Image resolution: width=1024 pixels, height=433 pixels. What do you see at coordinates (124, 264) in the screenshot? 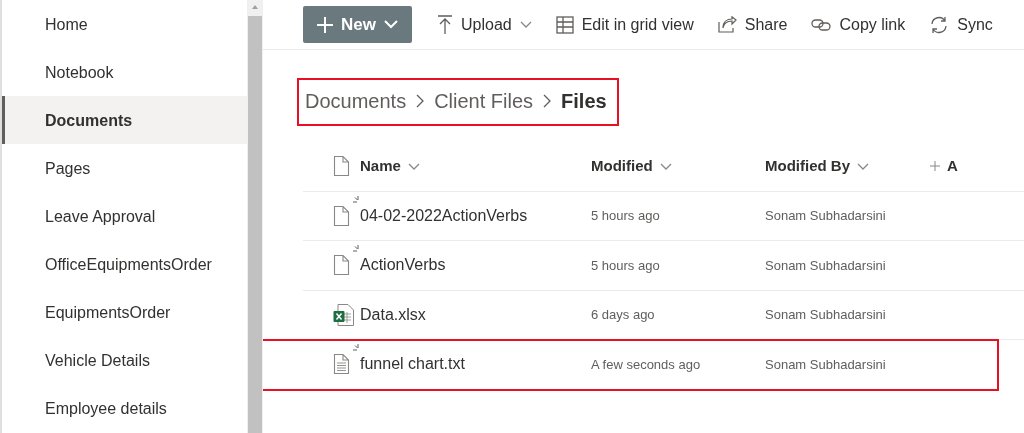
I see `sidebar-item: OfficeEquipmentsOrder` at bounding box center [124, 264].